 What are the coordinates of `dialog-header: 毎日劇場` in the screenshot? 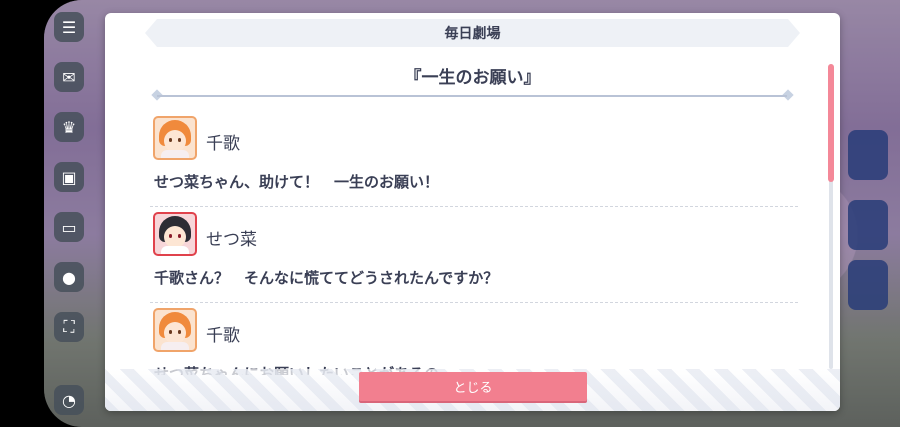 It's located at (472, 33).